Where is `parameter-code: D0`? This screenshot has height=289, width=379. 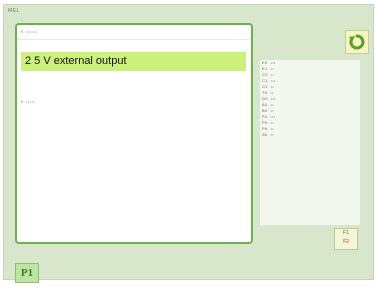 parameter-code: D0 is located at coordinates (265, 98).